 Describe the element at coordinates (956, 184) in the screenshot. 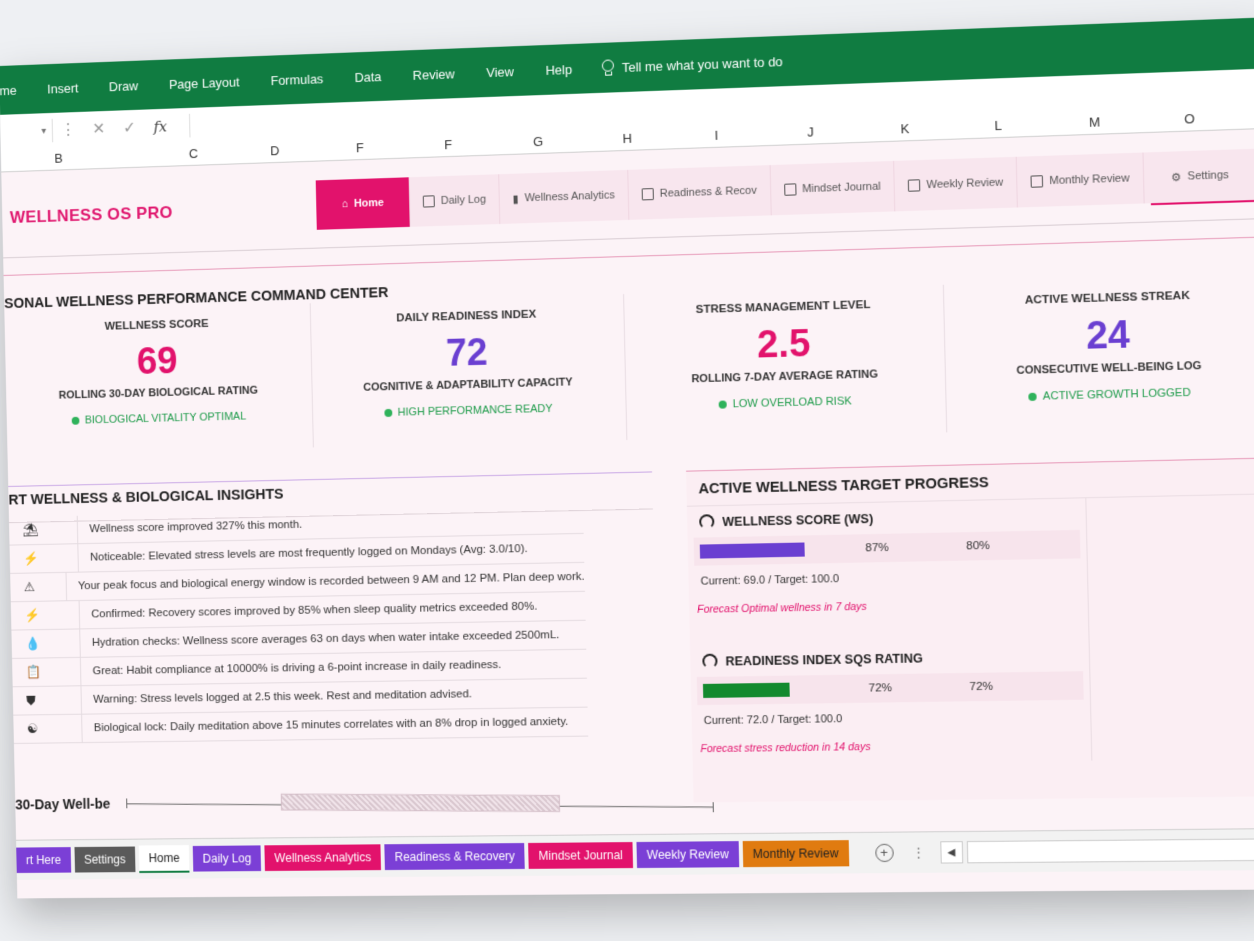

I see `nav-weekly-review: Weekly Review` at that location.